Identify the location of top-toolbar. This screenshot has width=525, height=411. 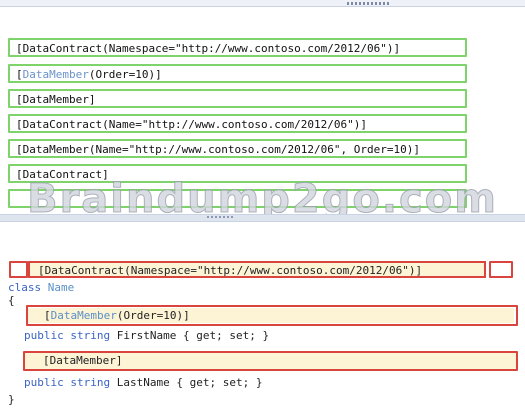
(262, 3).